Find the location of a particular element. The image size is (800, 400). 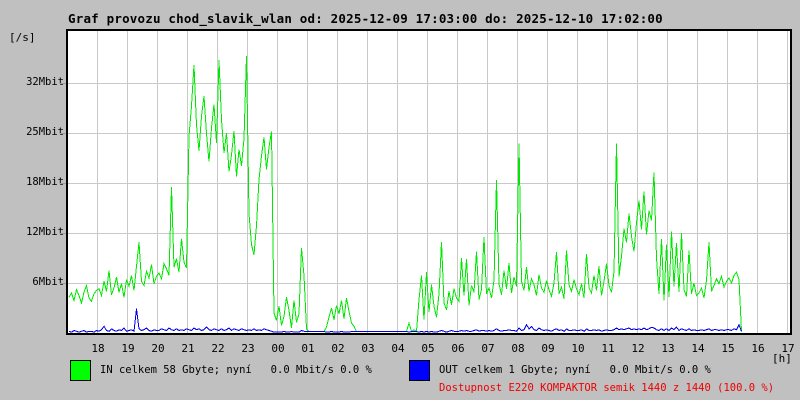

x-tick-label: 05 is located at coordinates (428, 348).